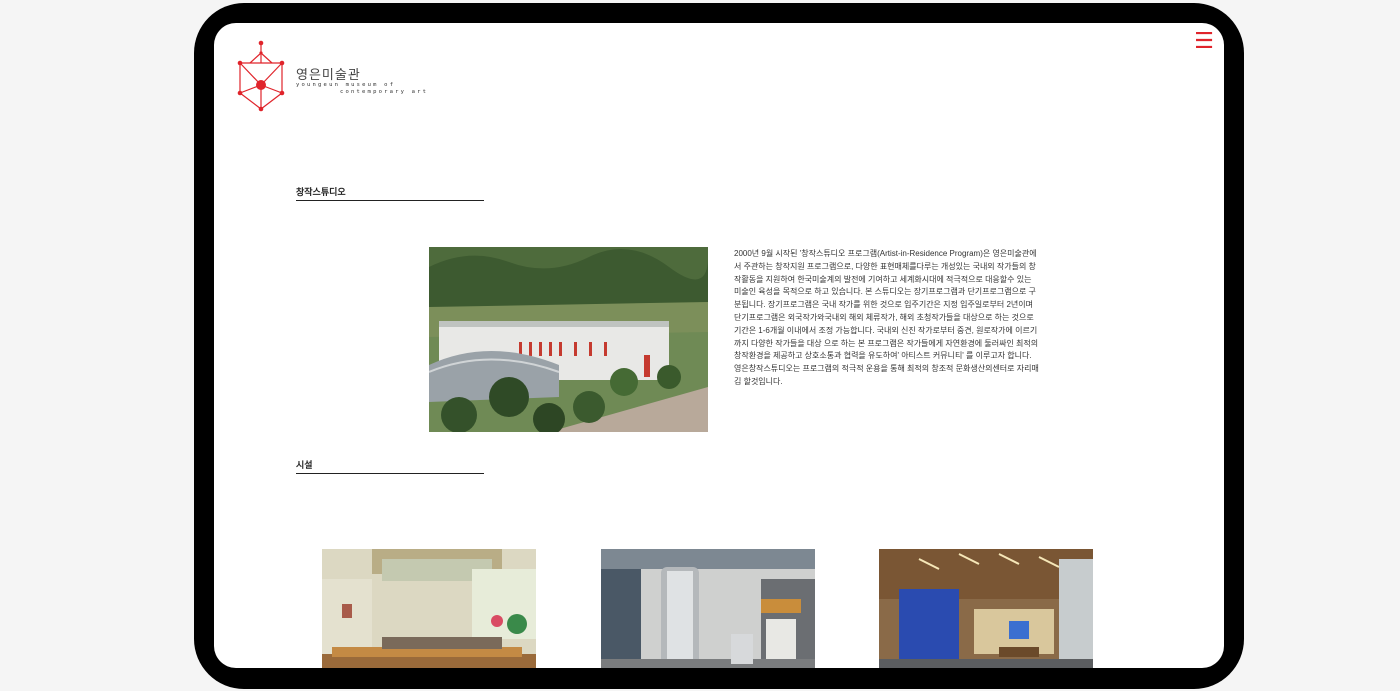 This screenshot has height=691, width=1400. I want to click on logo-name-en-line2: contemporary art, so click(384, 92).